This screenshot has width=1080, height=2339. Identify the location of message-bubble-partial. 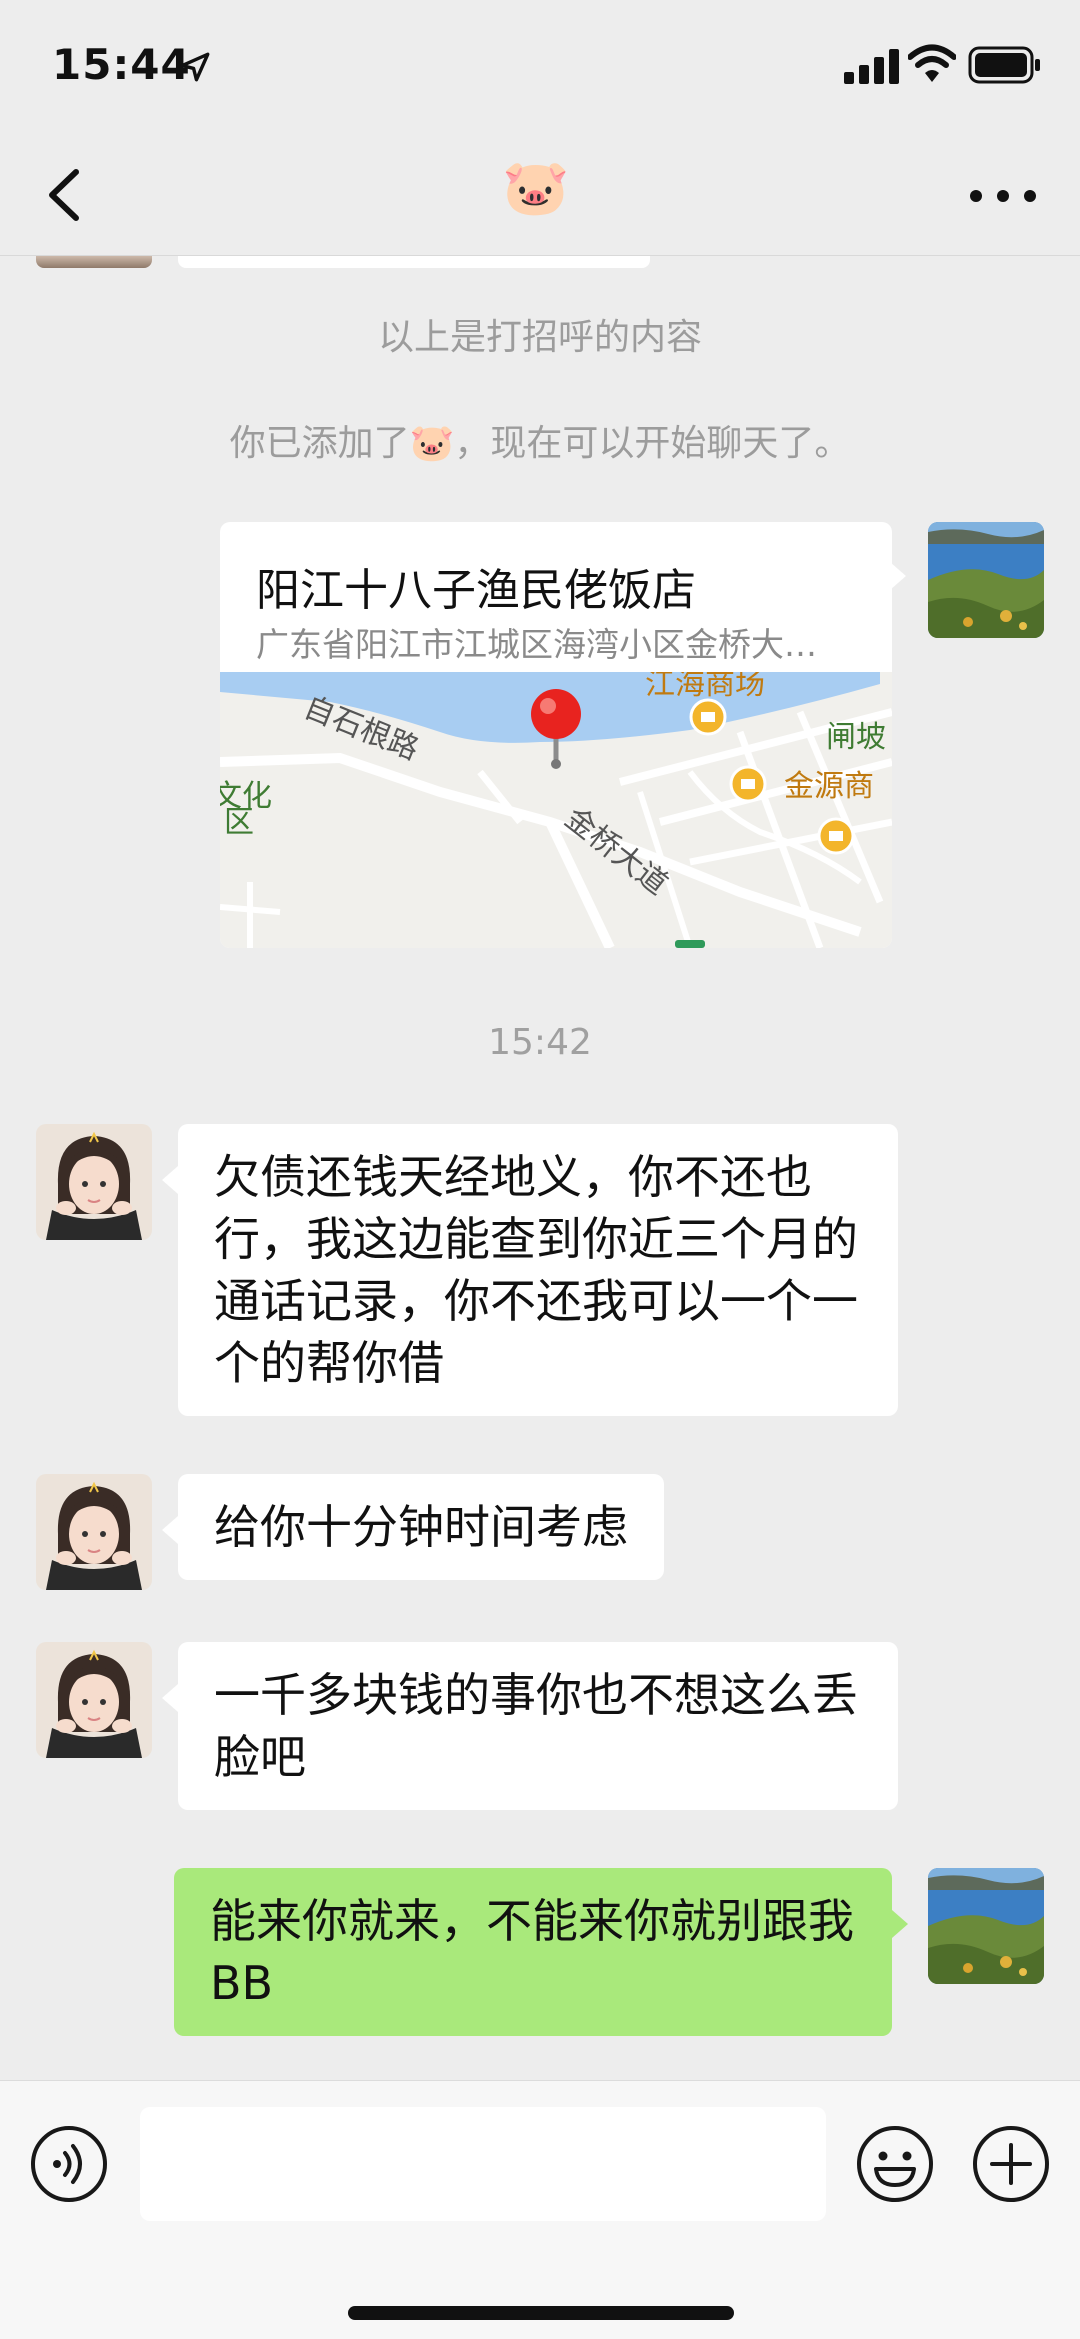
(414, 262).